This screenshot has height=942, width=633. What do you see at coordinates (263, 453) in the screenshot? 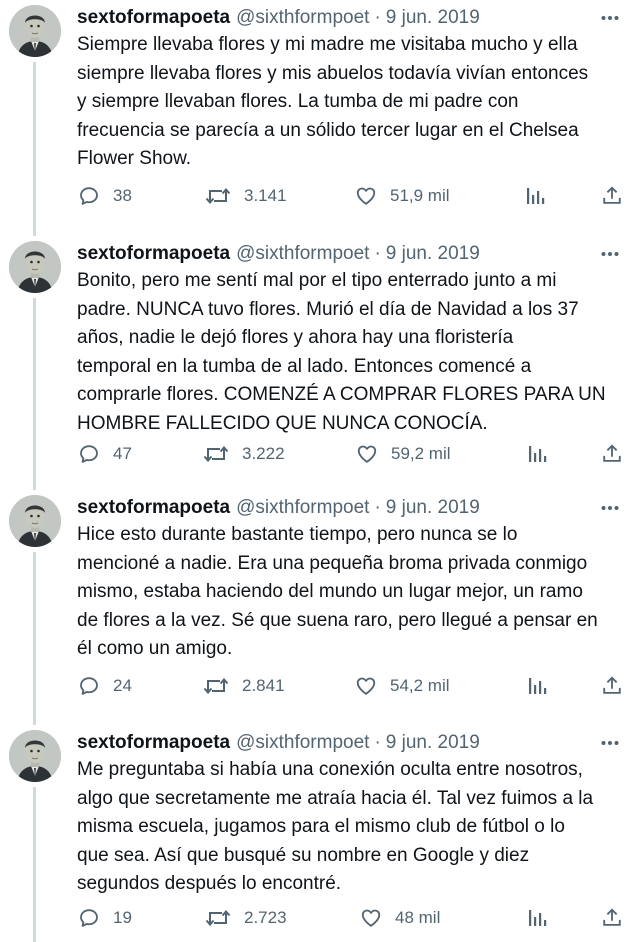
I see `retweet-count: 3.222` at bounding box center [263, 453].